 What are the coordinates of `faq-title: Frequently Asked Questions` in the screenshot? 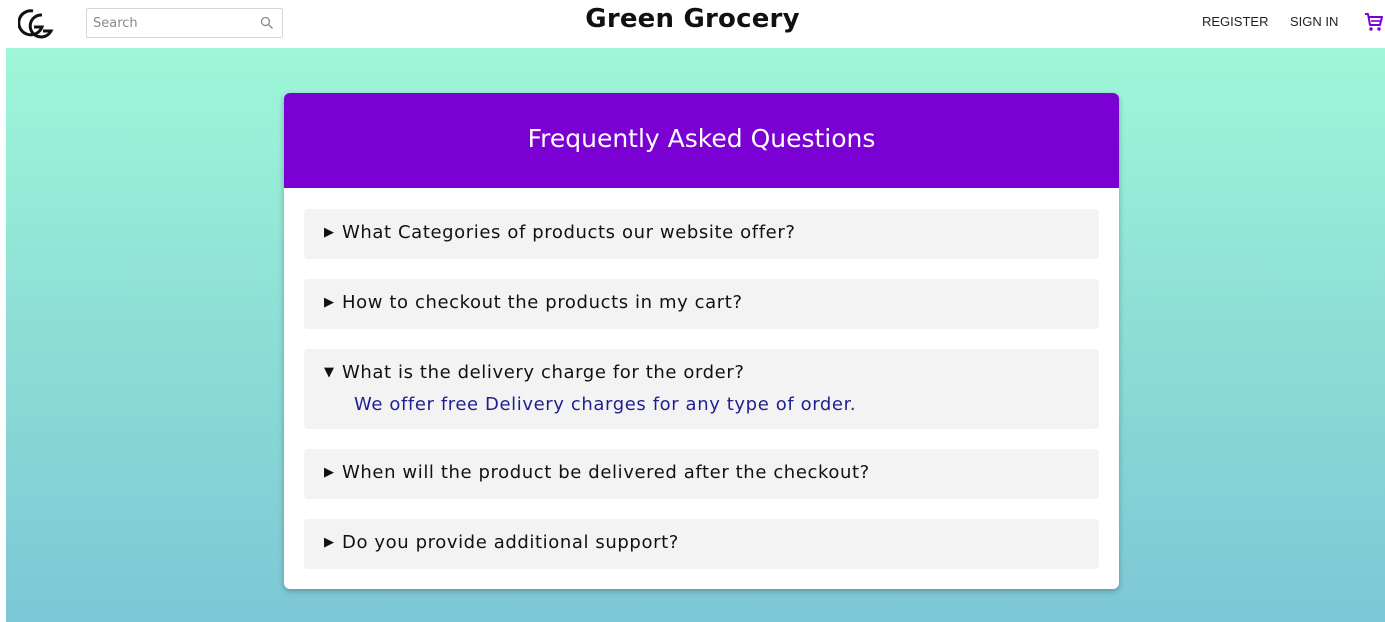 It's located at (701, 138).